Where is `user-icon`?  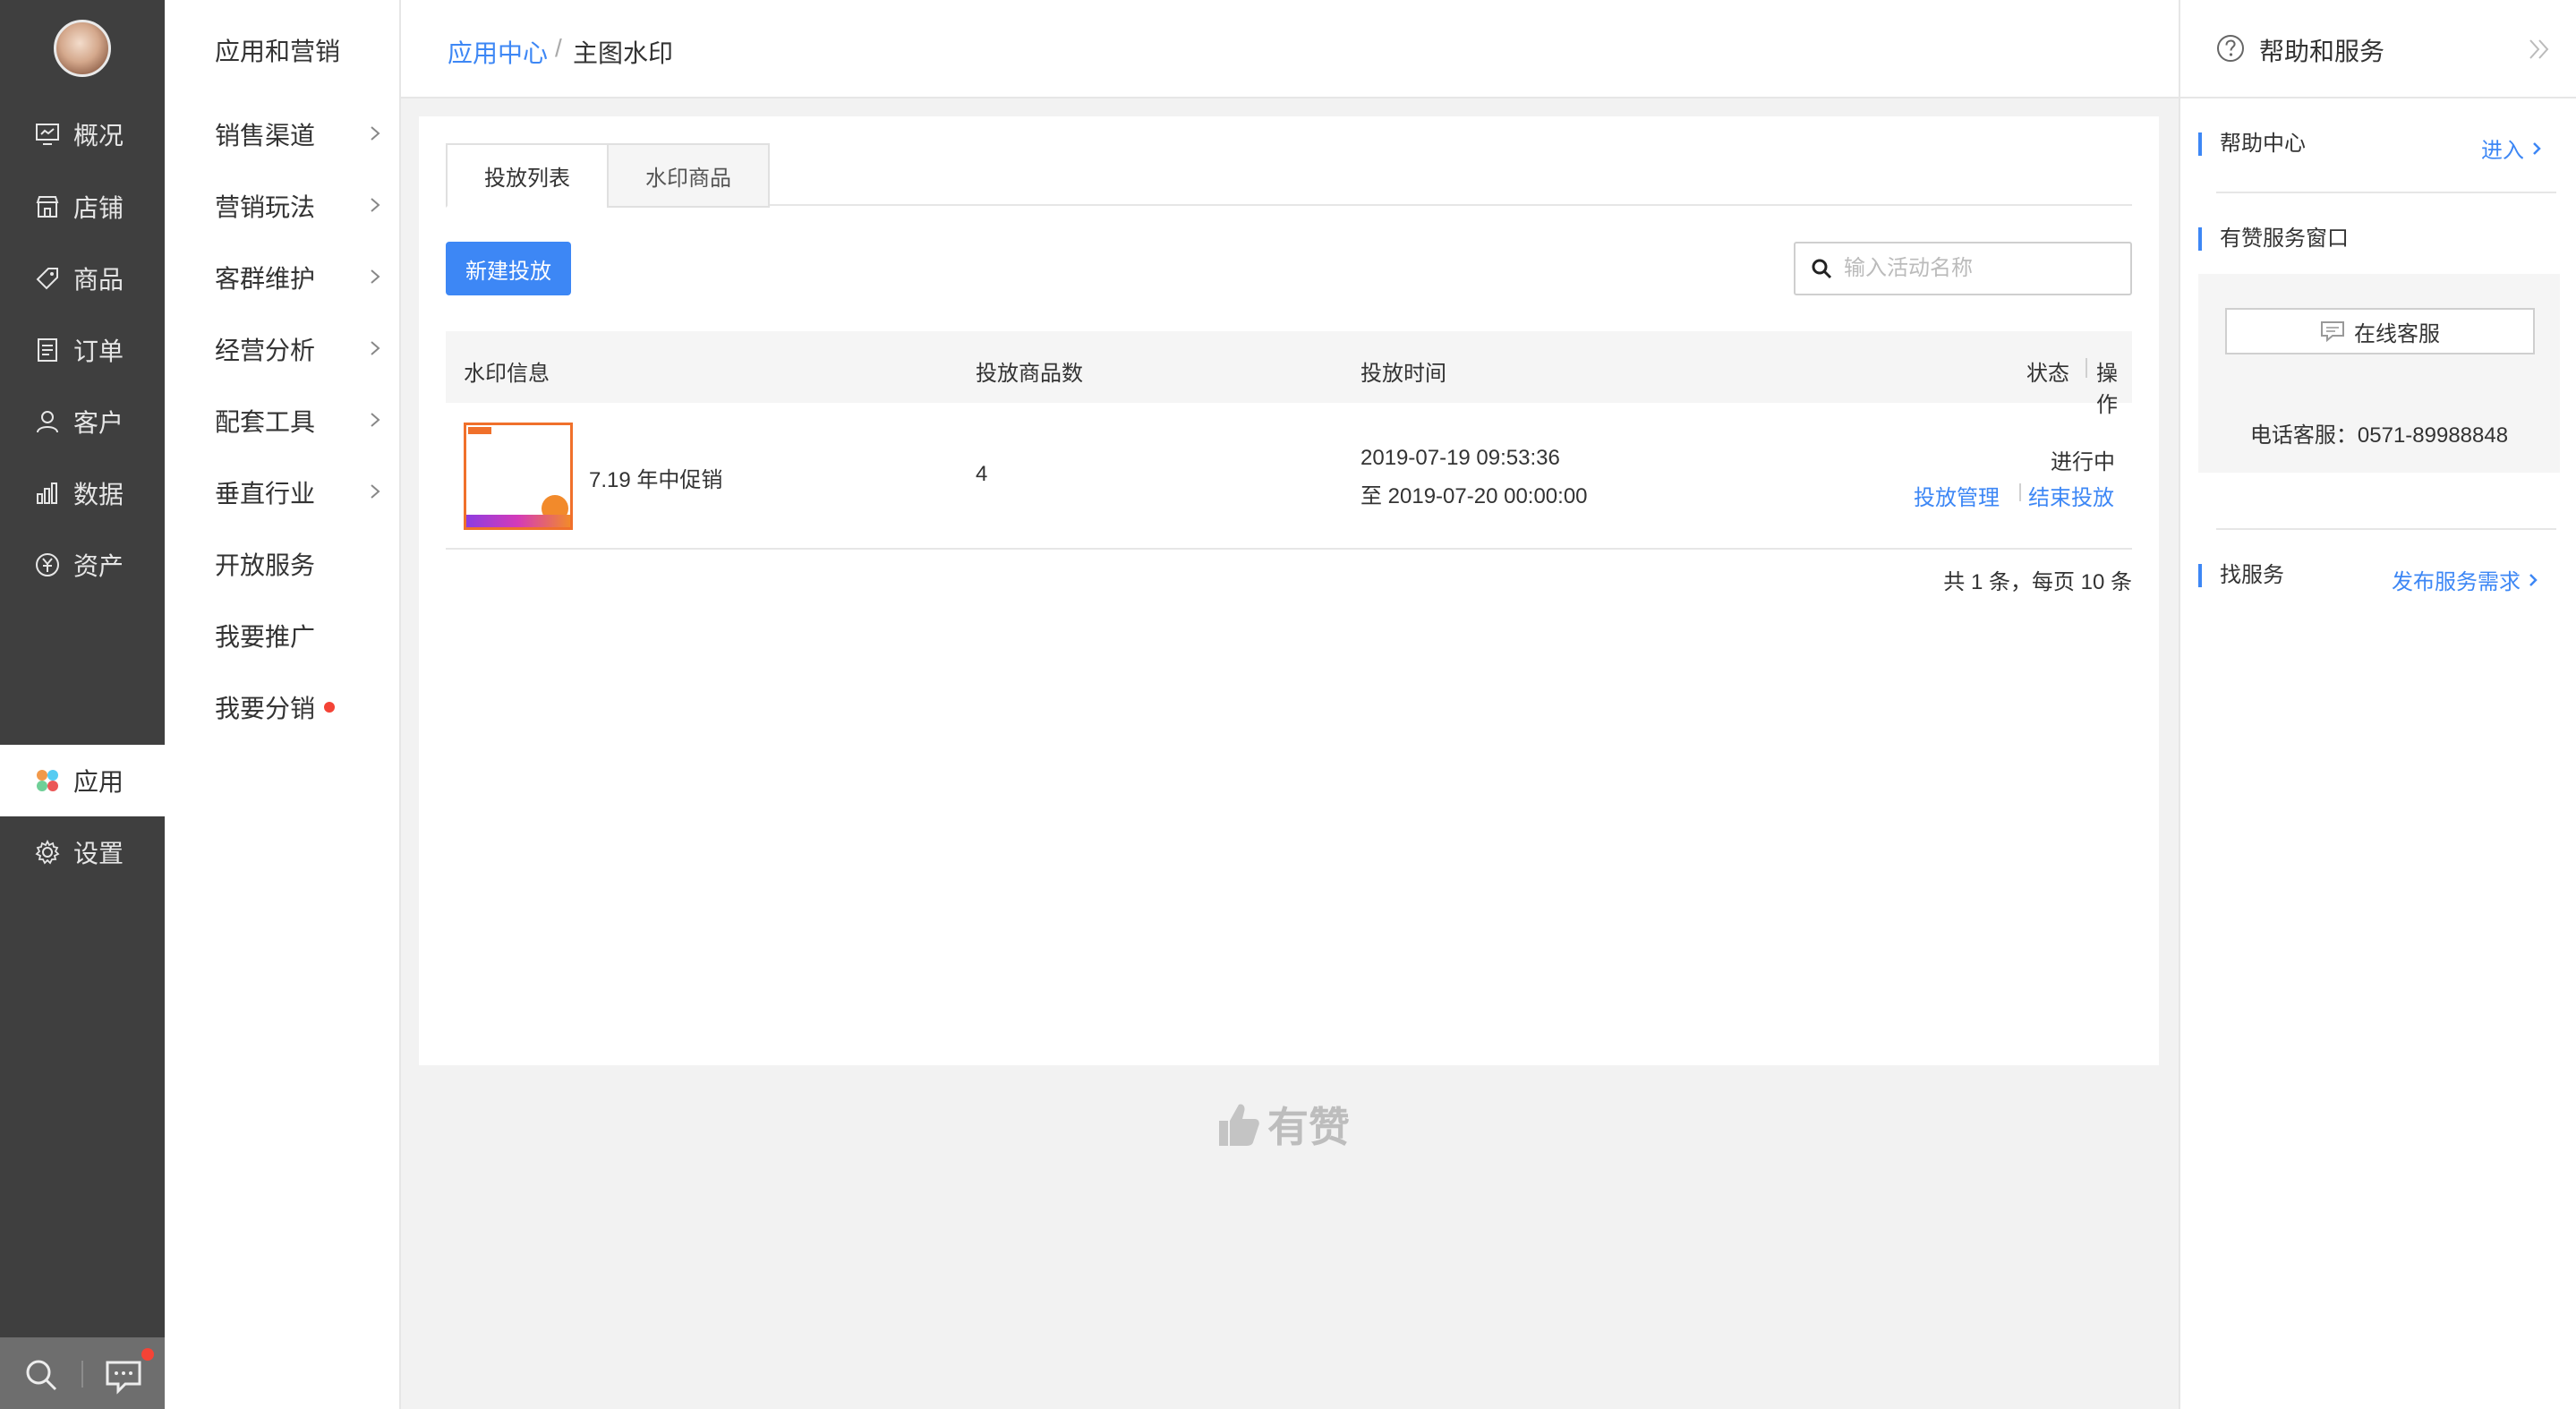
user-icon is located at coordinates (47, 422).